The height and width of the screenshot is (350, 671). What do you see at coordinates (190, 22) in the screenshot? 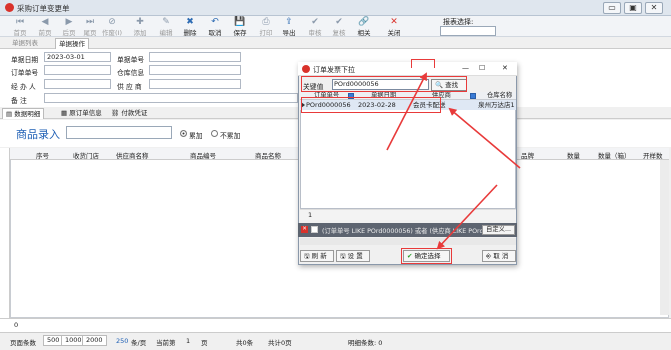
I see `toolbar-icon: ✖` at bounding box center [190, 22].